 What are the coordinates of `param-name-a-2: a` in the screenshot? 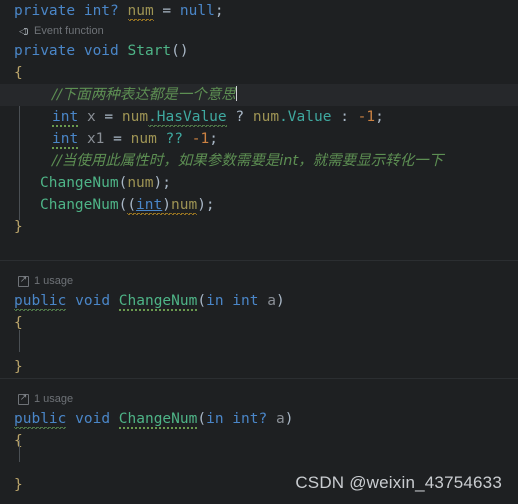 It's located at (280, 419).